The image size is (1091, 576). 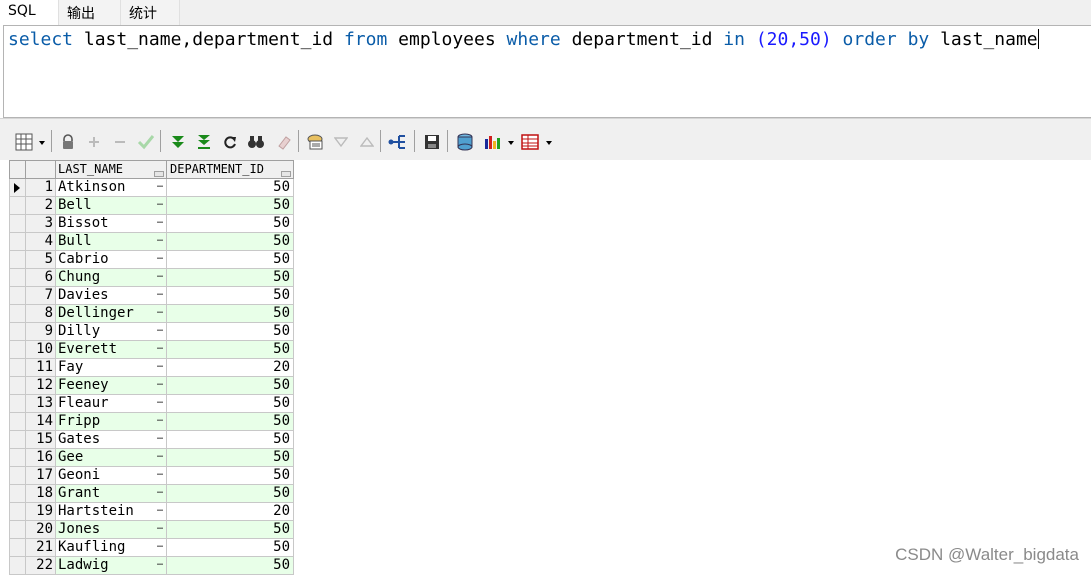 I want to click on table-row: 6 Chung … 50, so click(x=151, y=277).